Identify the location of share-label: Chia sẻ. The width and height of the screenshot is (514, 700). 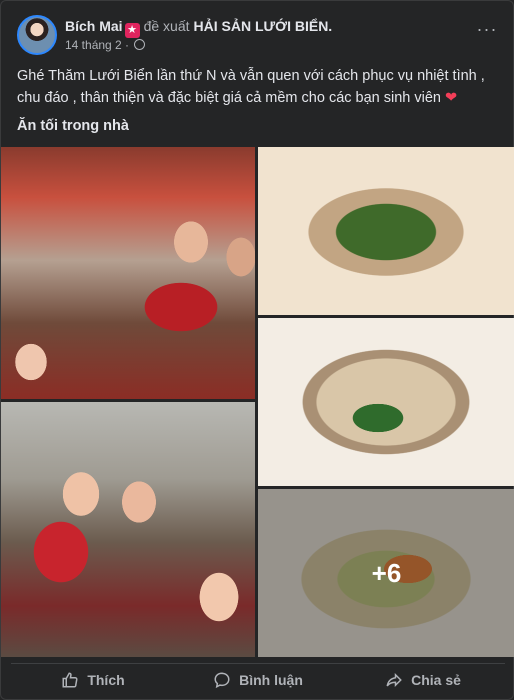
(436, 680).